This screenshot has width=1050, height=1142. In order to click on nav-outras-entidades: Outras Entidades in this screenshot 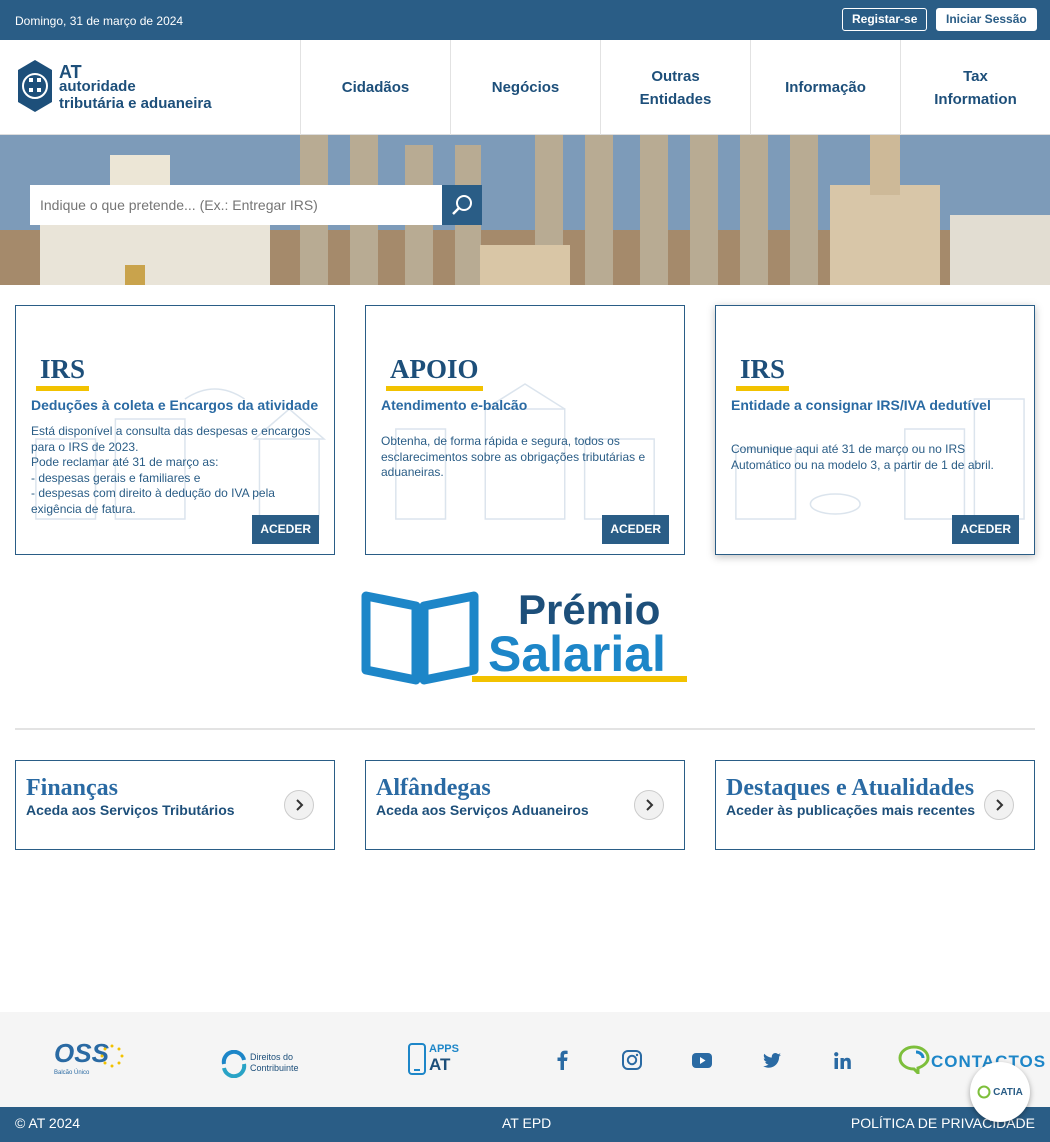, I will do `click(675, 87)`.